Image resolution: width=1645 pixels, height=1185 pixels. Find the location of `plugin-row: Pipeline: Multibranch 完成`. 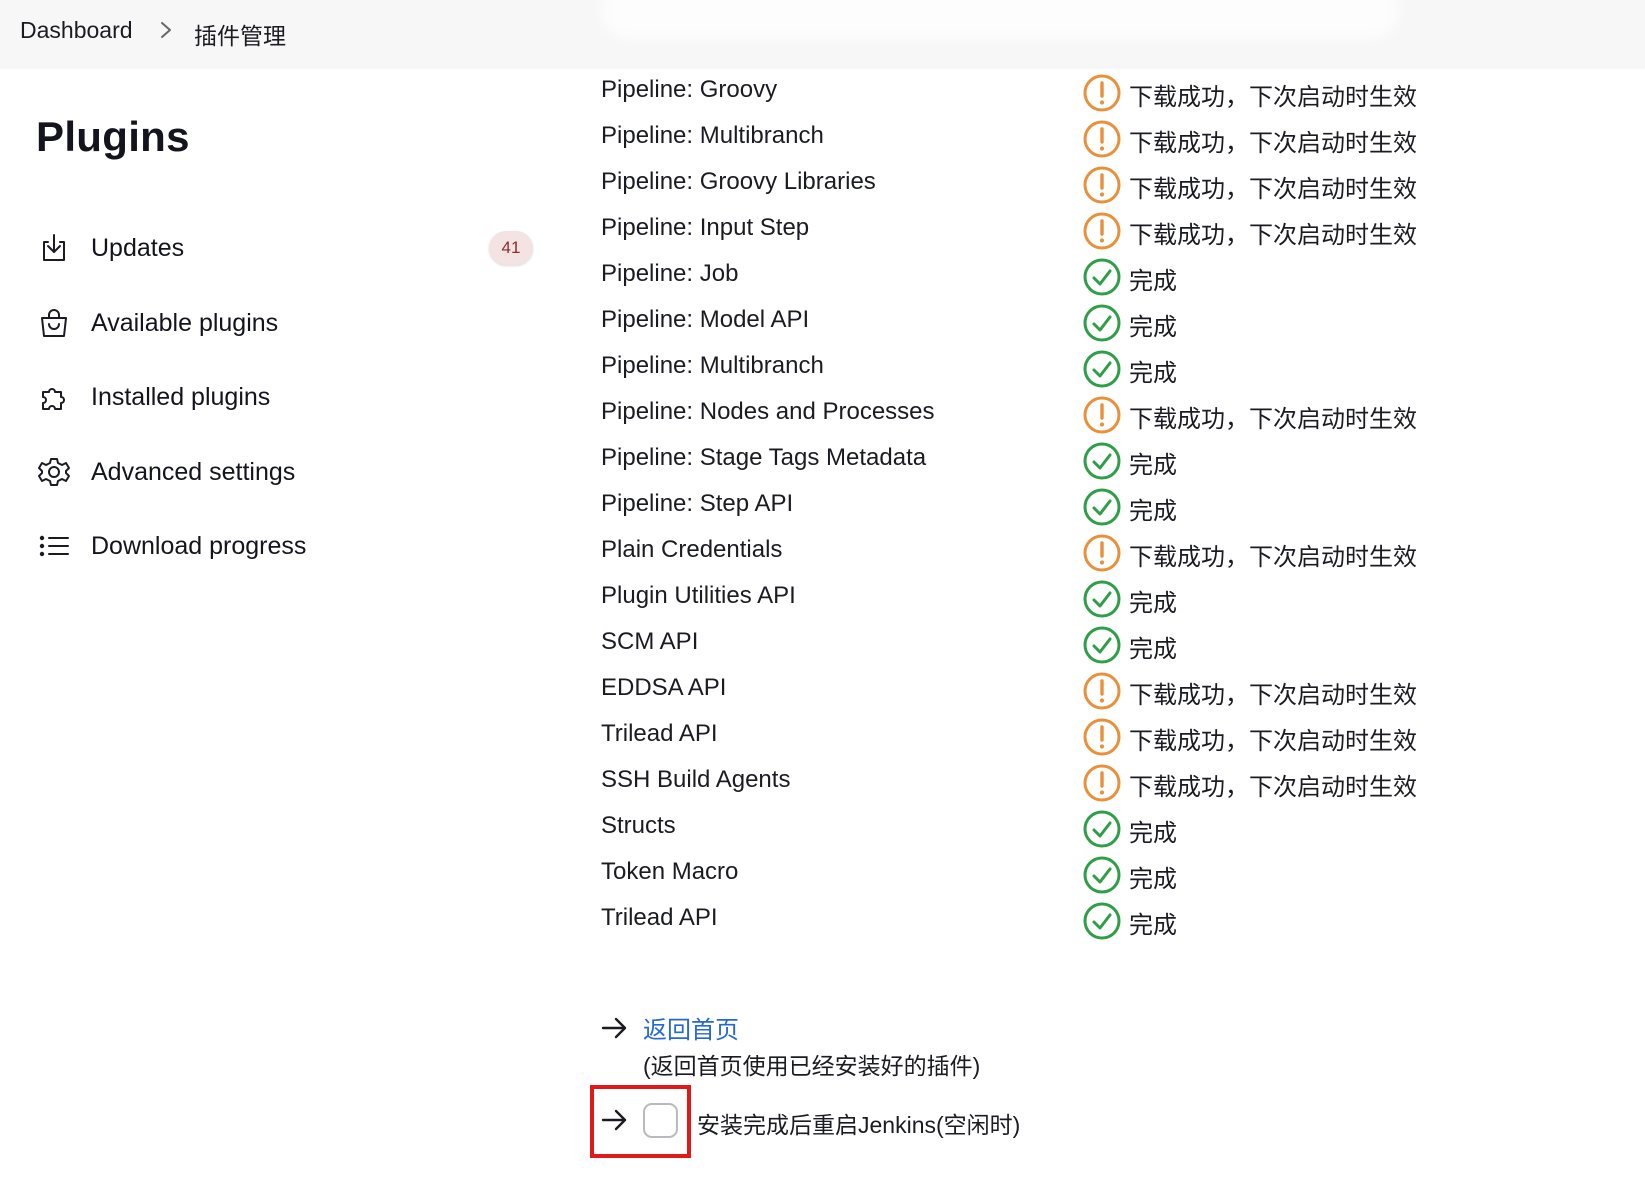

plugin-row: Pipeline: Multibranch 完成 is located at coordinates (1101, 369).